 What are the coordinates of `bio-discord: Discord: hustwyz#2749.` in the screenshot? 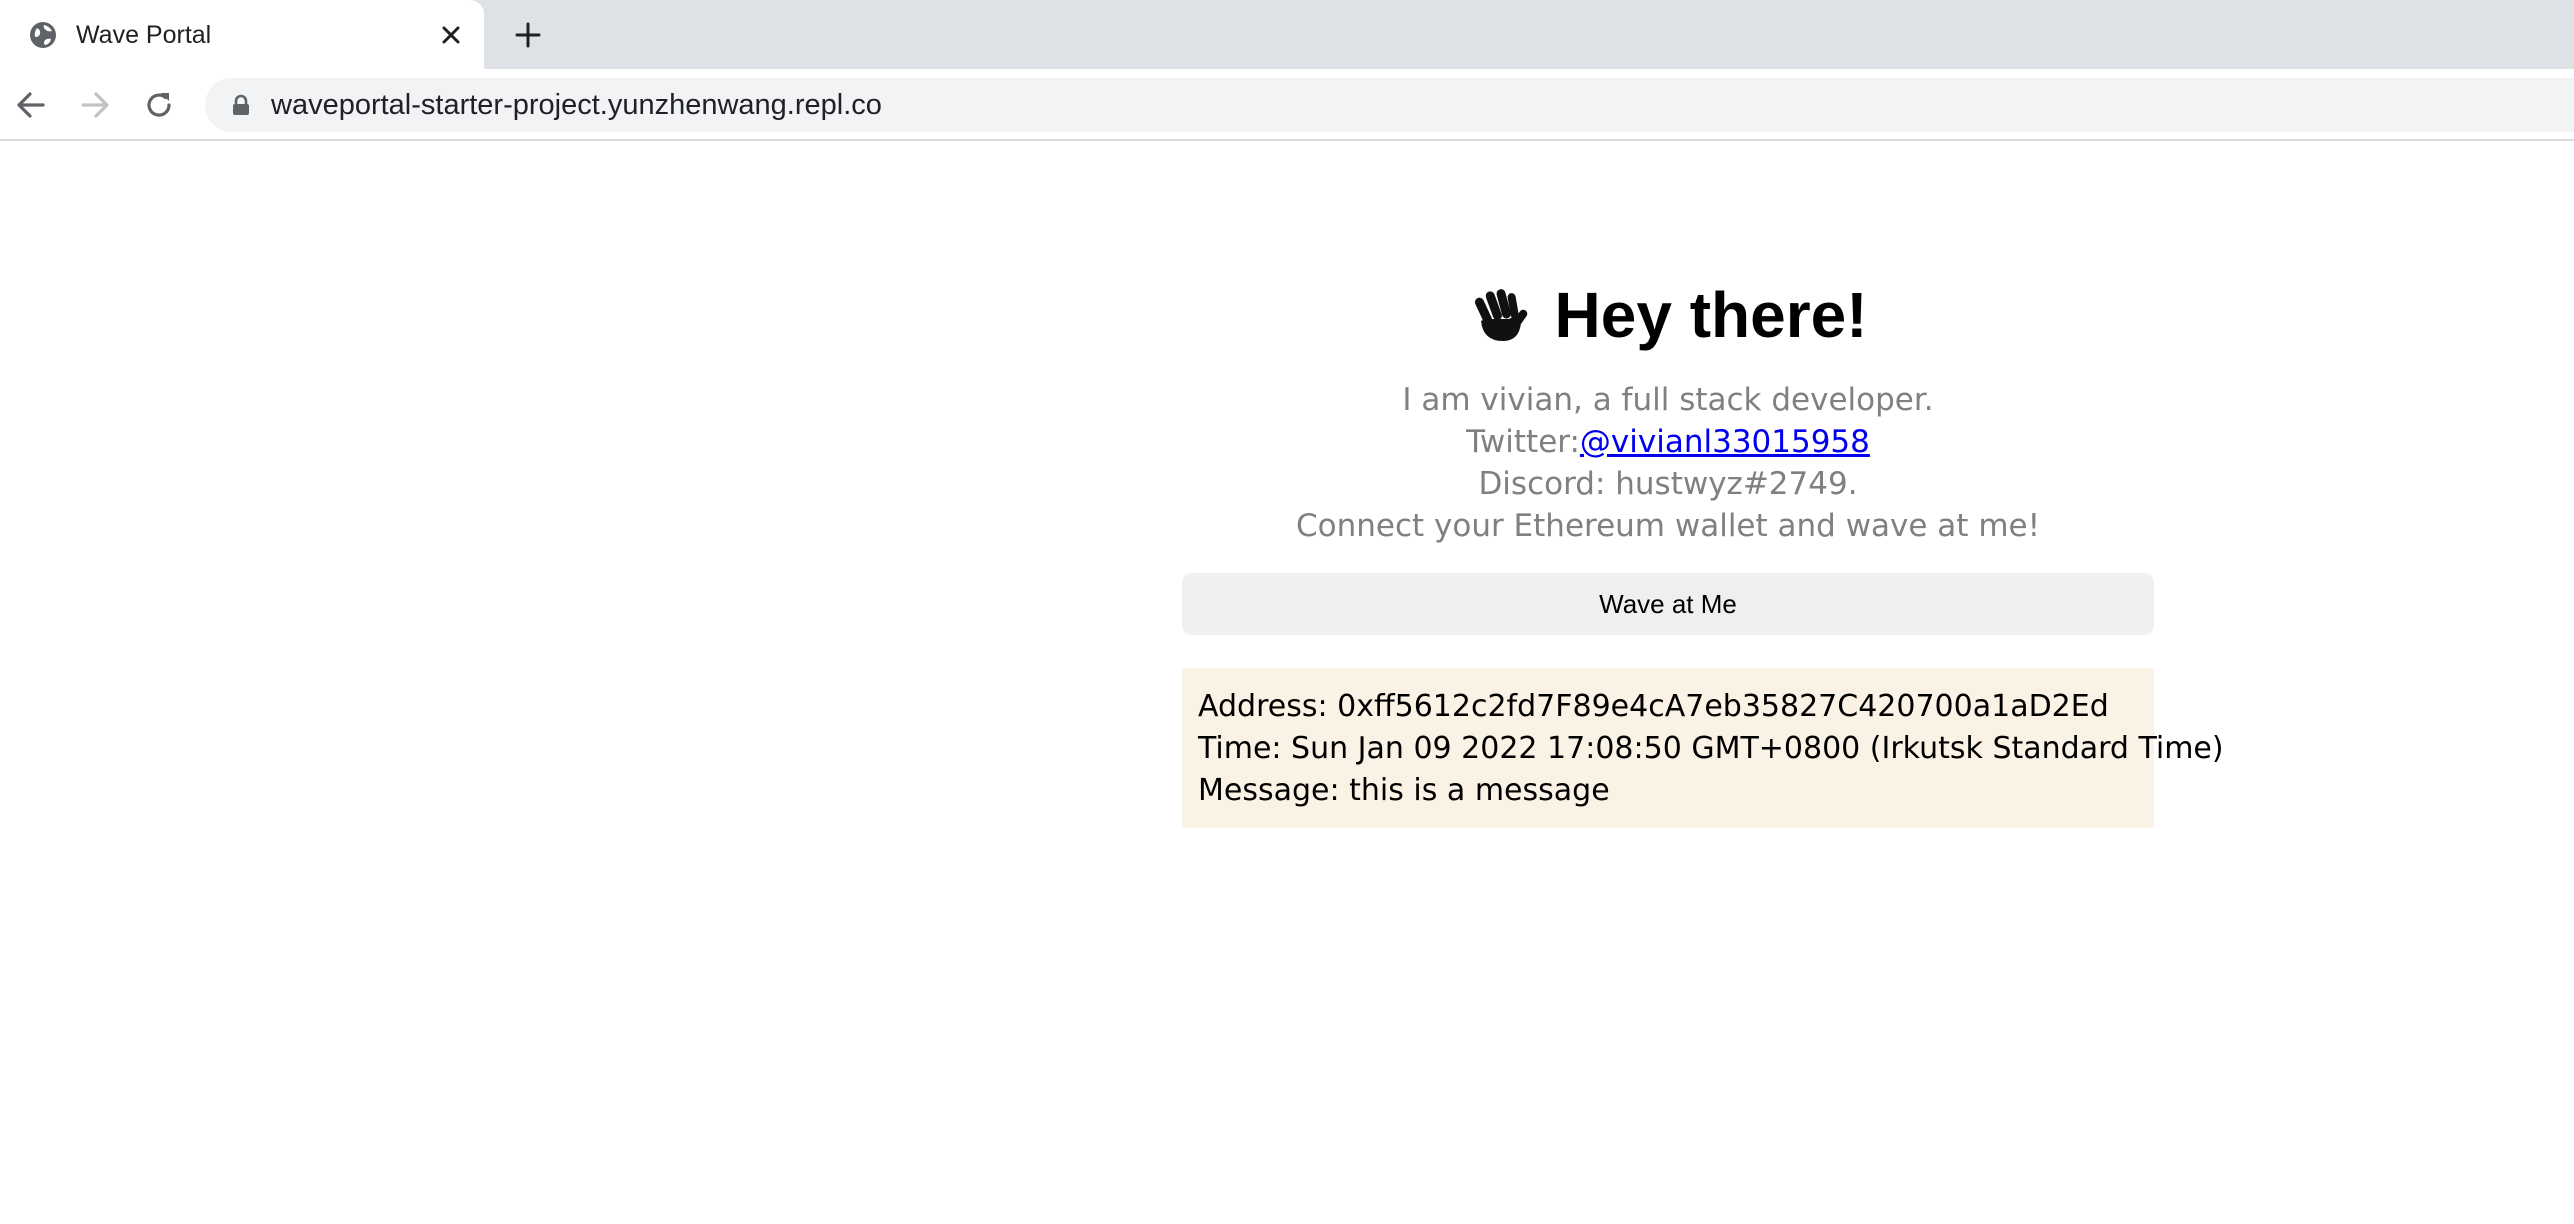 It's located at (1668, 484).